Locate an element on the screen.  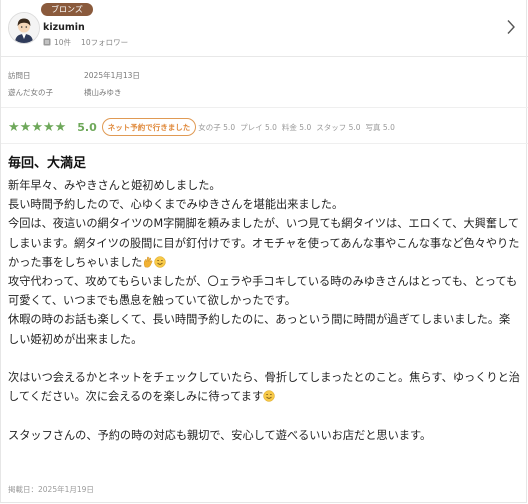
sub-scores: 女の子 5.0 プレイ 5.0 料金 5.0 スタッフ 5.0 写真 5.0 is located at coordinates (296, 127).